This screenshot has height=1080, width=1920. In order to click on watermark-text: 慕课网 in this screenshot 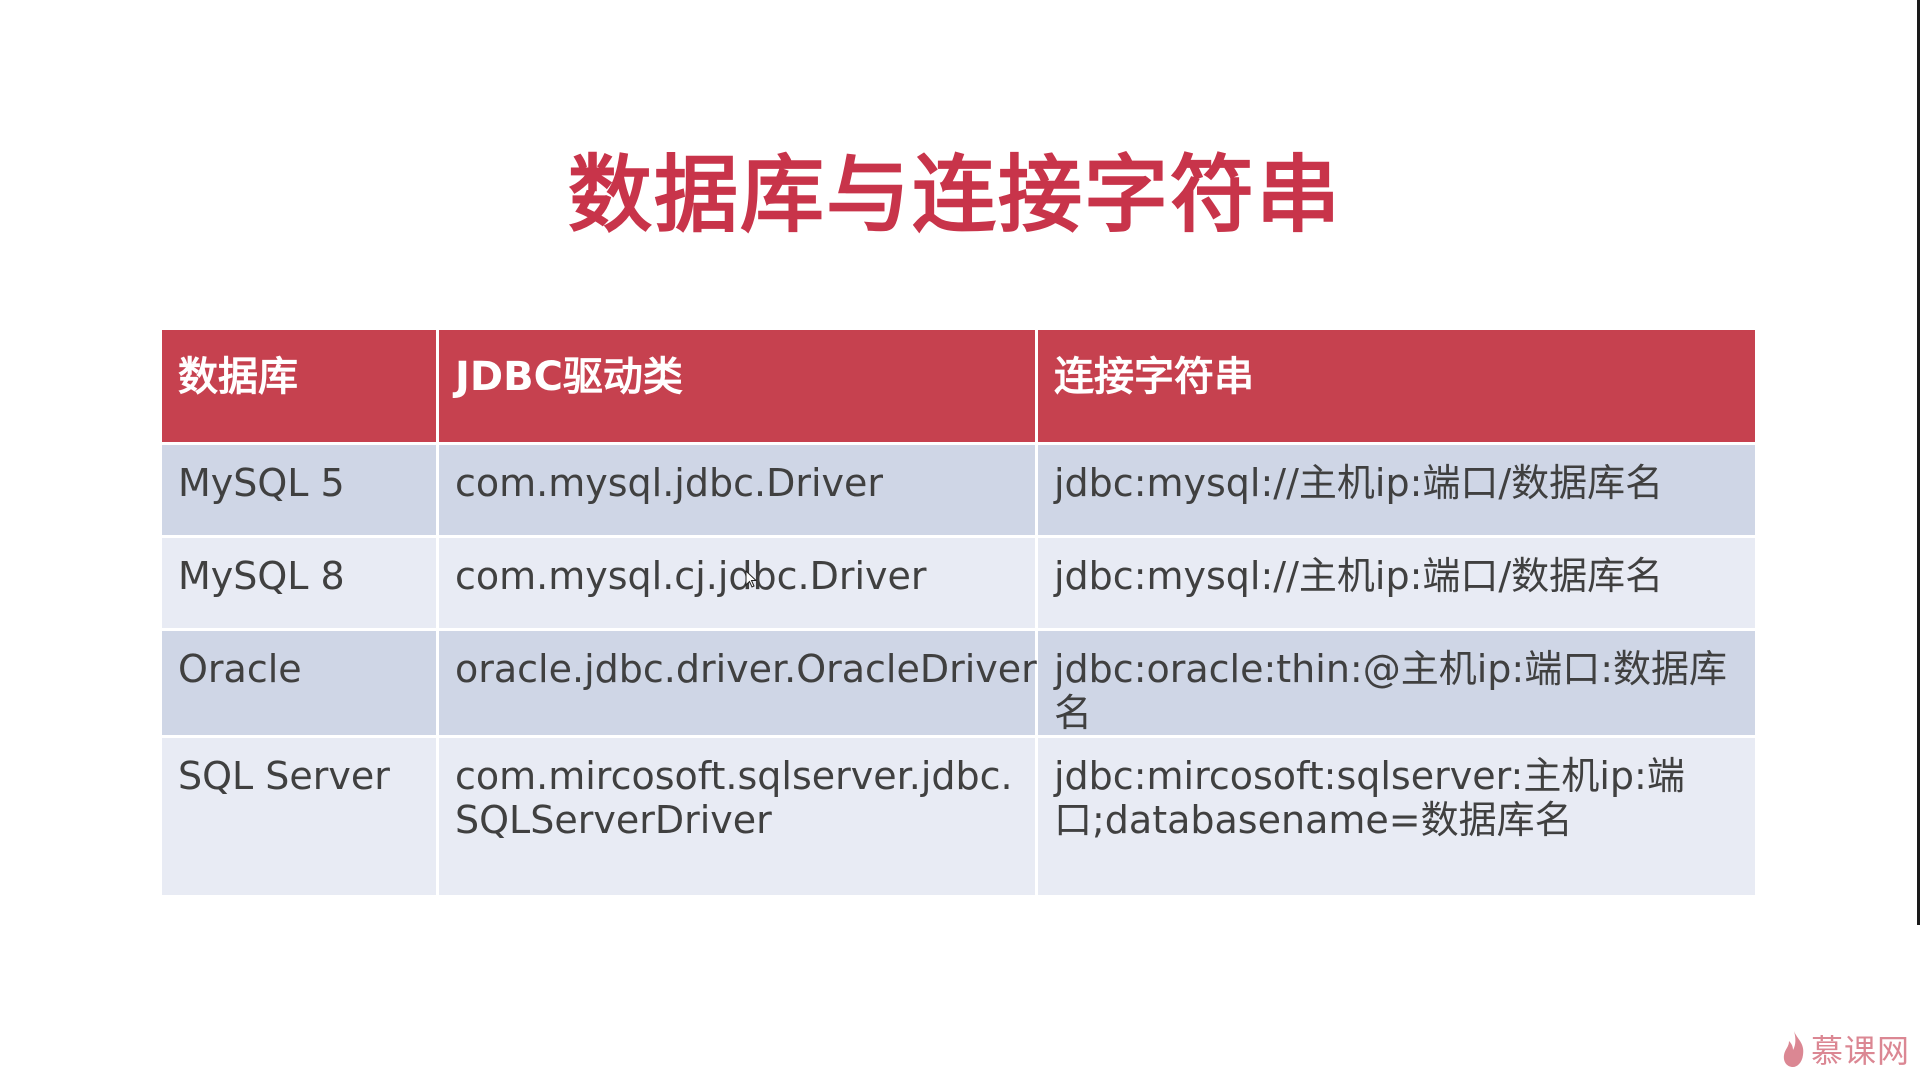, I will do `click(1860, 1051)`.